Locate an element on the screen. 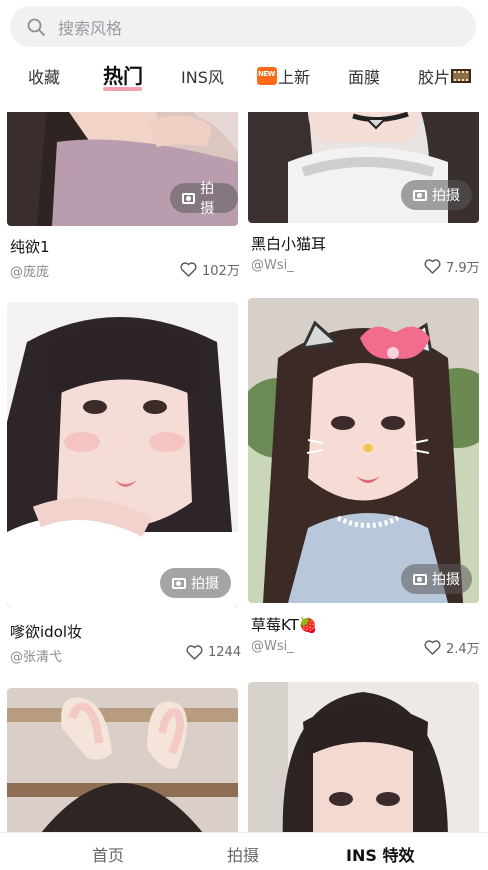 The height and width of the screenshot is (870, 488). tab-film: 胶片 is located at coordinates (445, 76).